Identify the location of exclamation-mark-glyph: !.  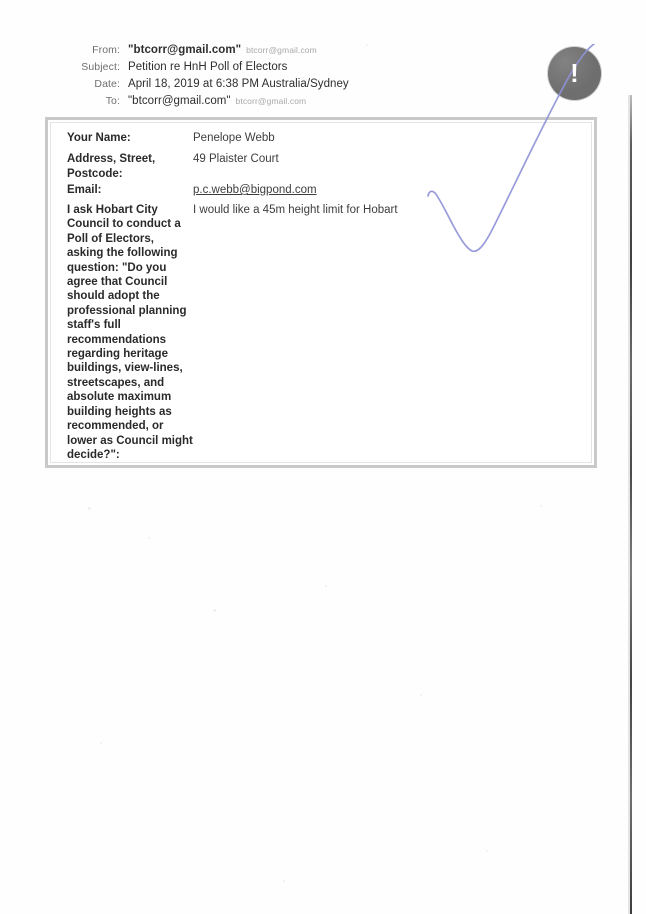
(574, 72).